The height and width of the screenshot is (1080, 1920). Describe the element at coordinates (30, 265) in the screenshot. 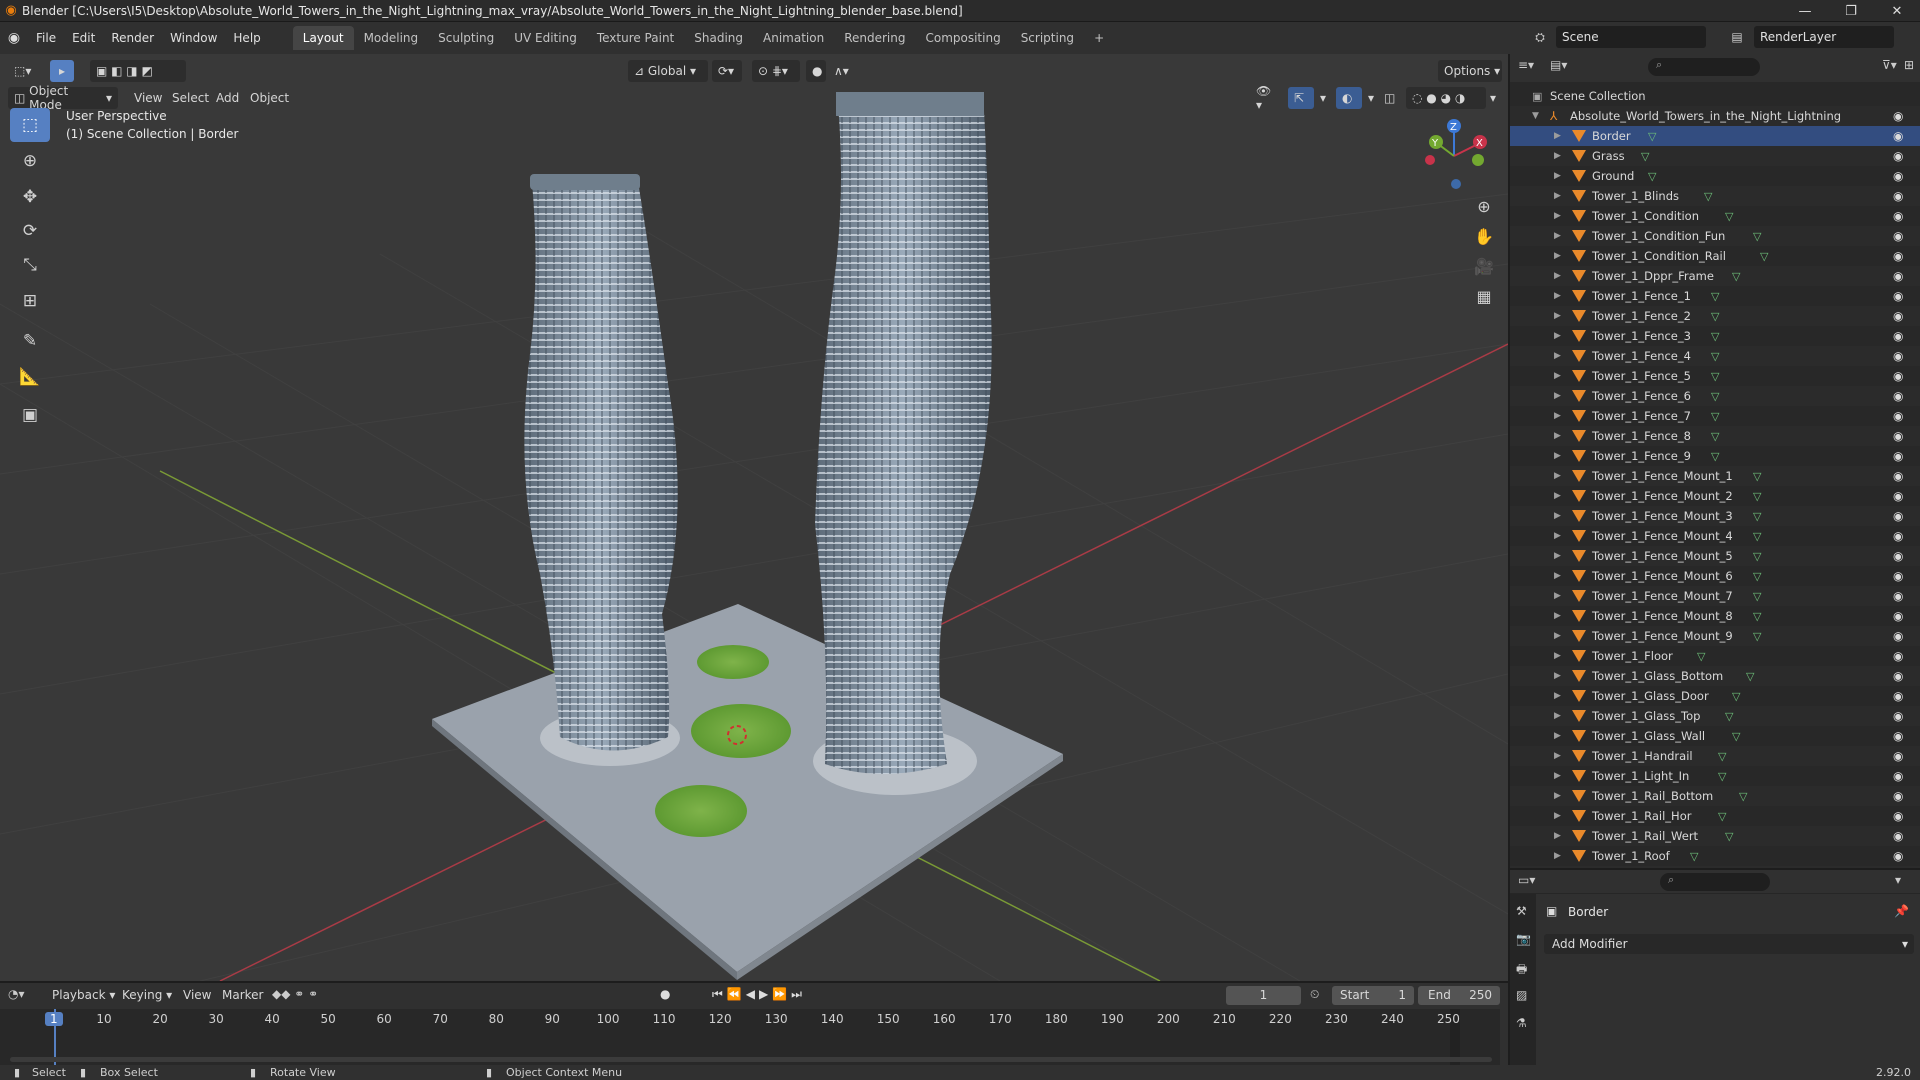

I see `scale-tool-icon: ⤡` at that location.